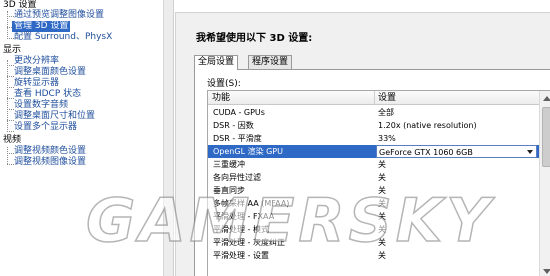 This screenshot has height=276, width=550. Describe the element at coordinates (373, 164) in the screenshot. I see `setting-row: 三重缓冲 关` at that location.